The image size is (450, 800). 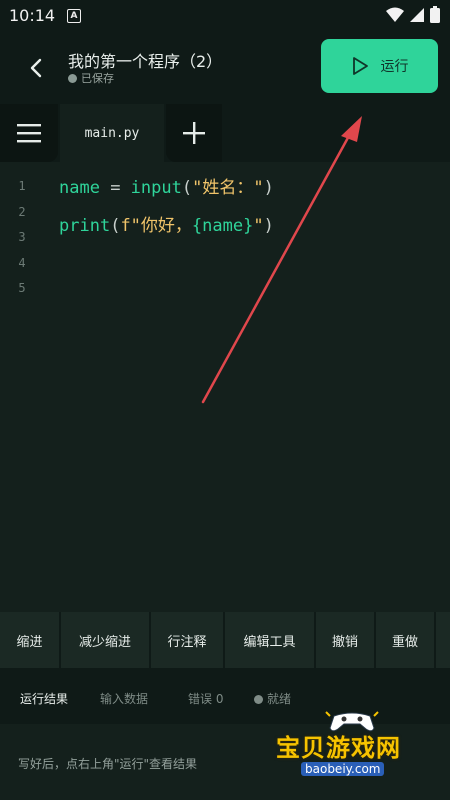 I want to click on save-status: 已保存, so click(x=91, y=78).